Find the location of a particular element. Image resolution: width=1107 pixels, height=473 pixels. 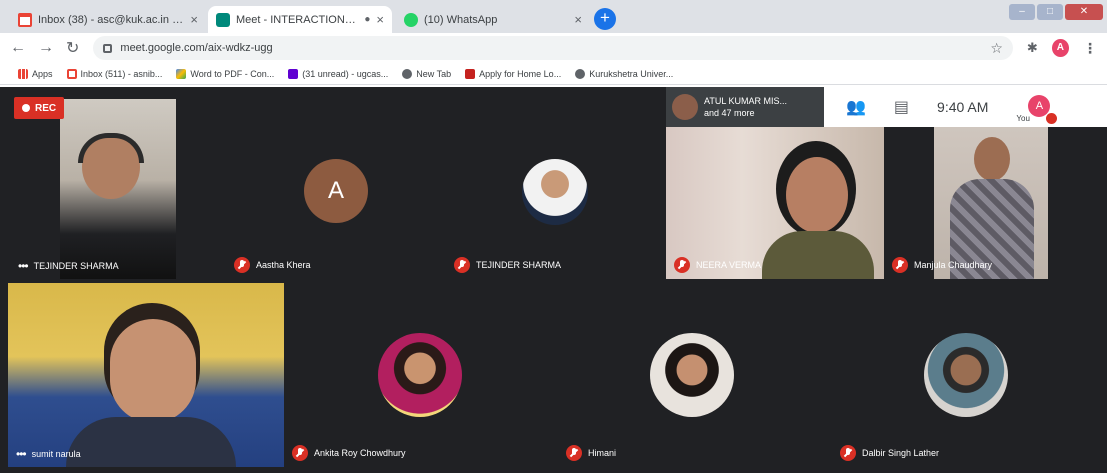

tab-gmail: Inbox (38) - asc@kuk.ac.in - Kuru × is located at coordinates (108, 19).